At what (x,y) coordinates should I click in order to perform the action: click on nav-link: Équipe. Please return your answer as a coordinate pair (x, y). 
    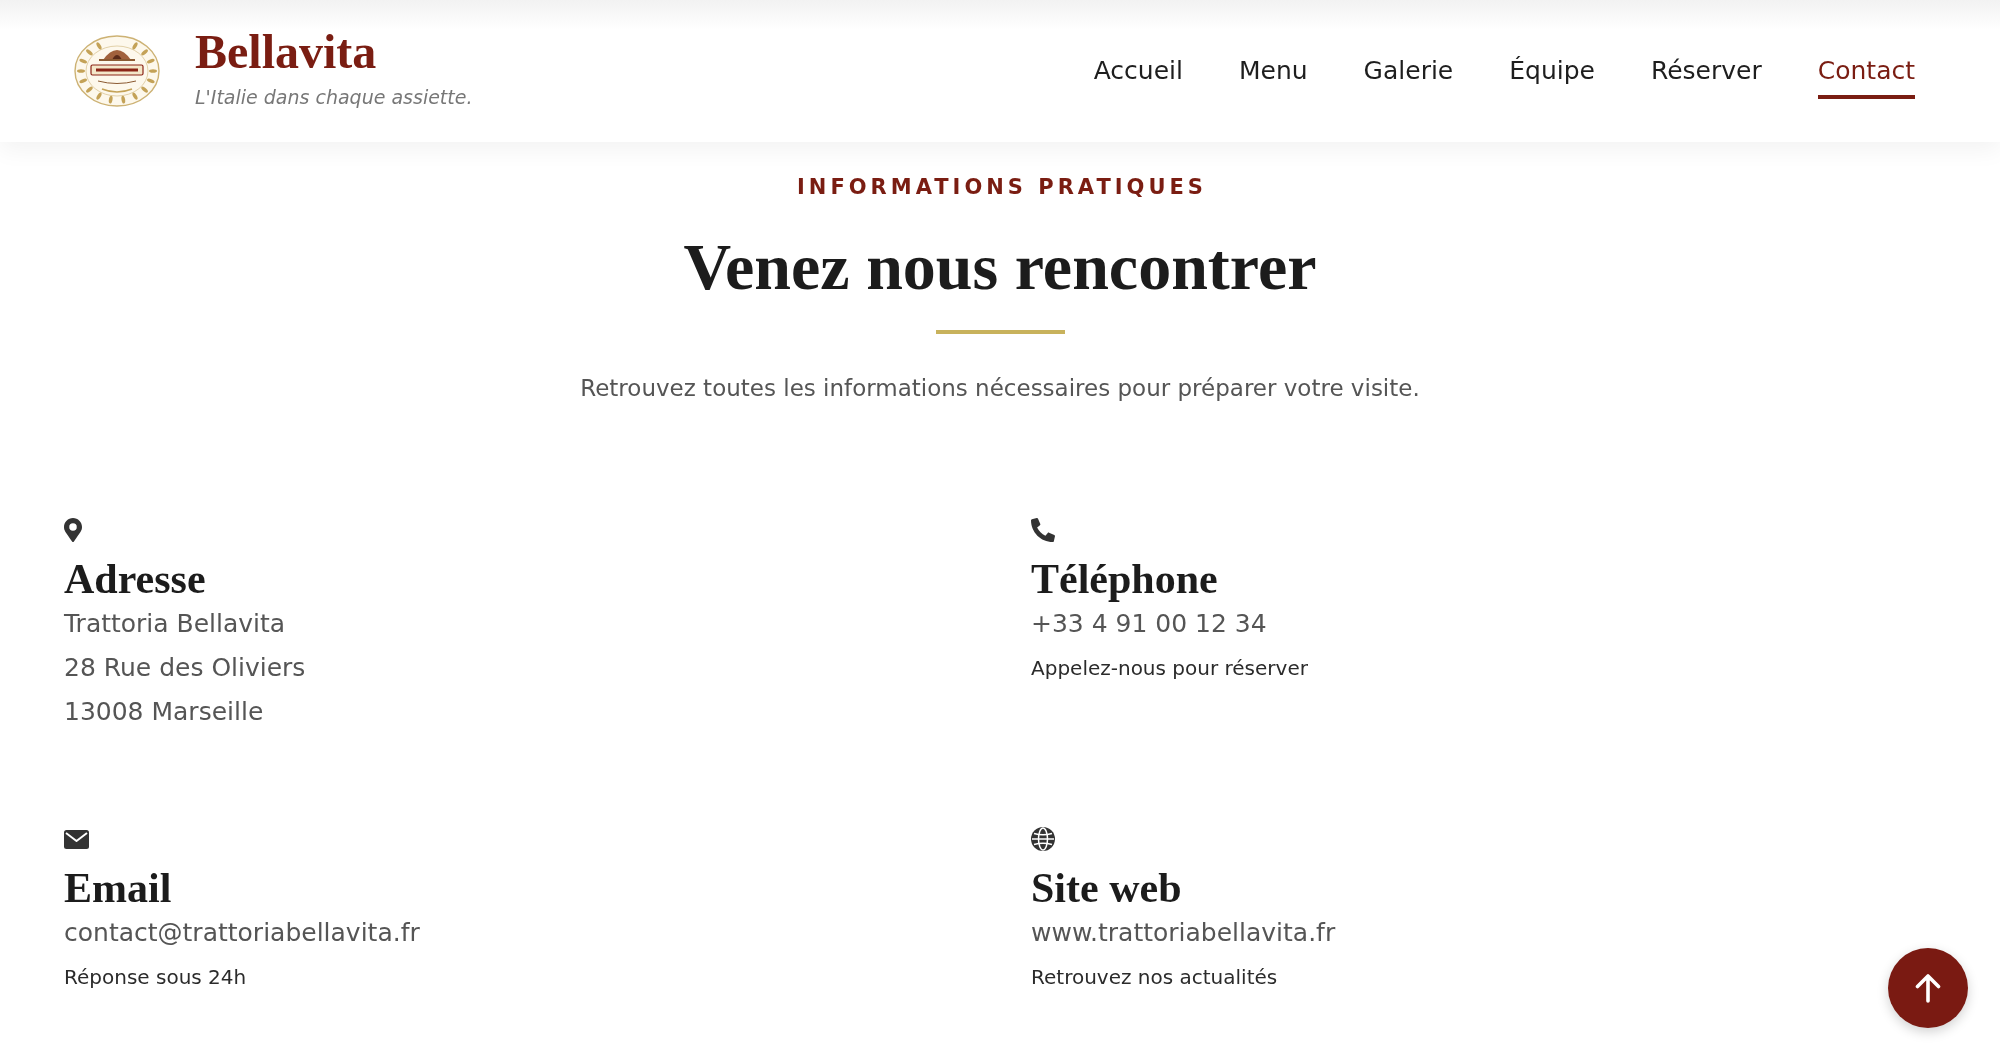
    Looking at the image, I should click on (1552, 71).